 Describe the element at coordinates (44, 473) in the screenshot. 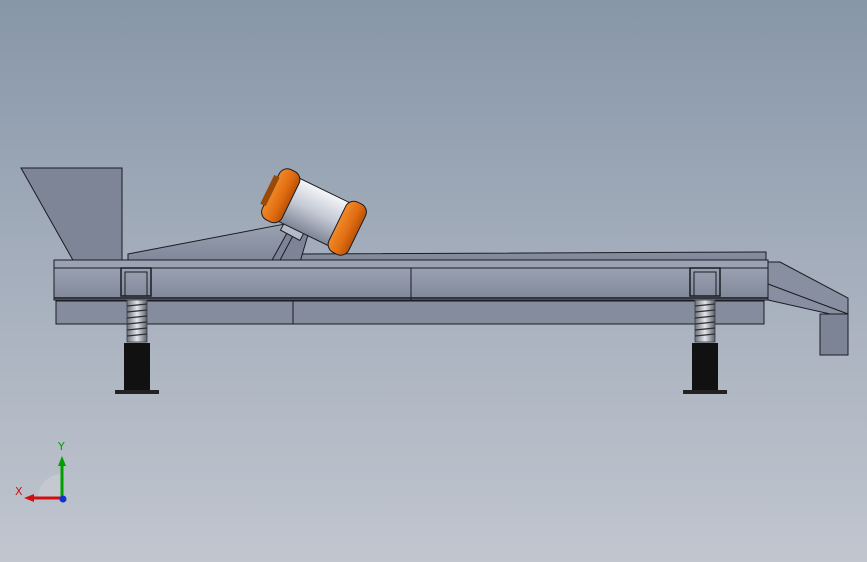

I see `coordinate-triad: Y X` at that location.